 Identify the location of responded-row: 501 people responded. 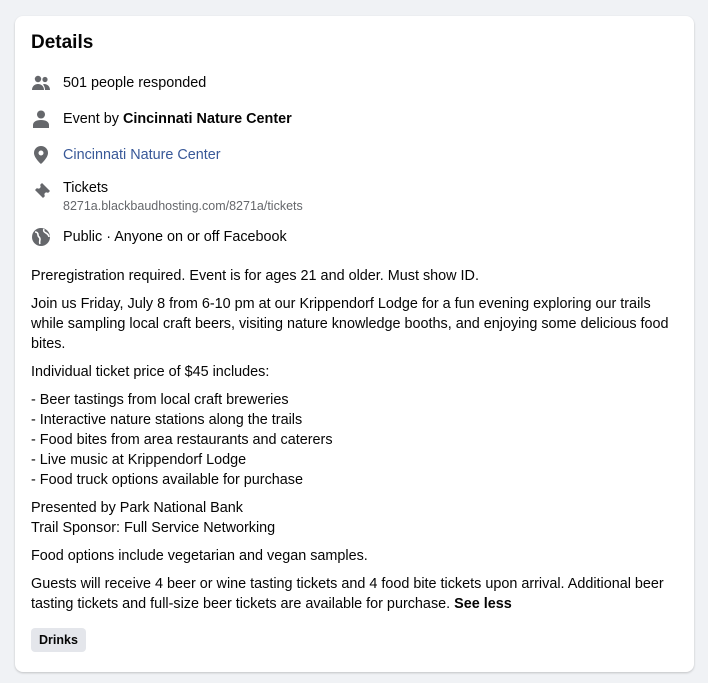
(118, 83).